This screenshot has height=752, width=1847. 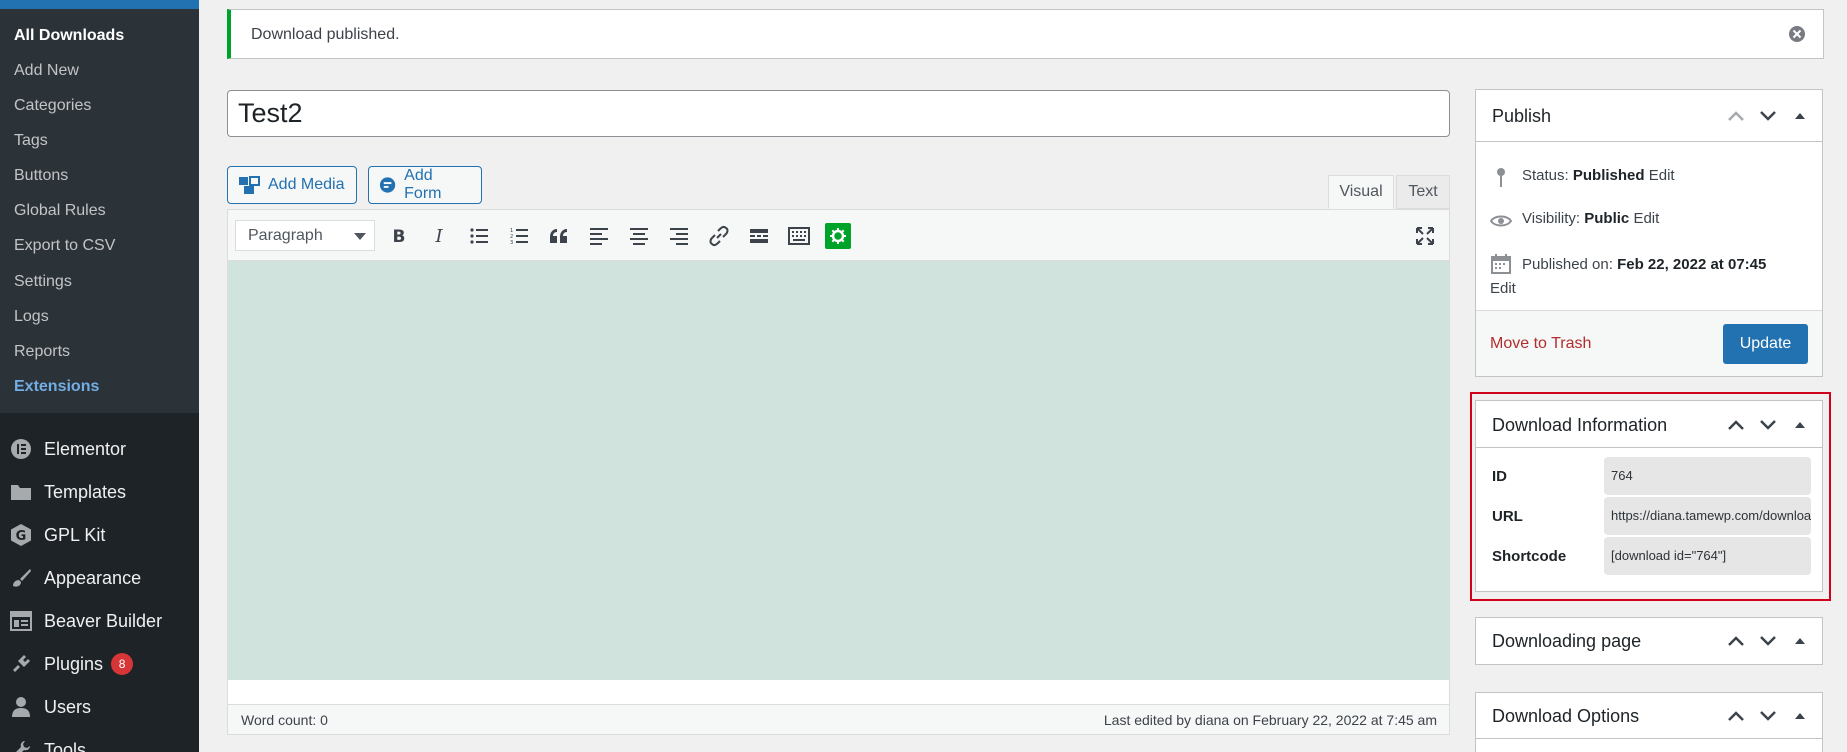 I want to click on download-options-box: Download Options, so click(x=1649, y=722).